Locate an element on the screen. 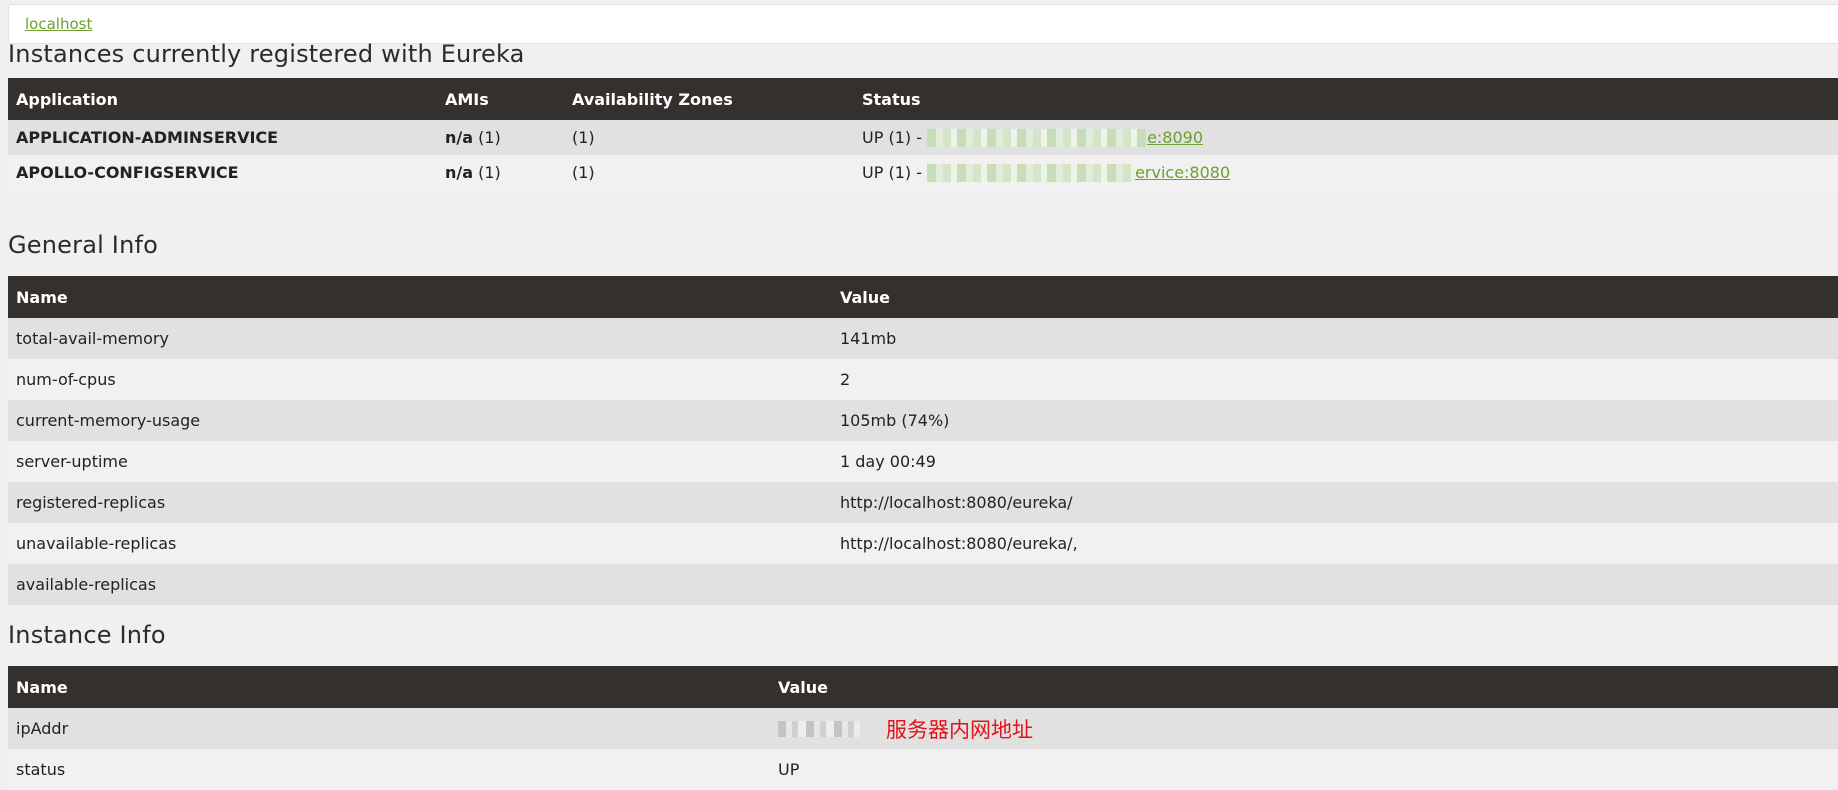  info-value: 141mb is located at coordinates (868, 338).